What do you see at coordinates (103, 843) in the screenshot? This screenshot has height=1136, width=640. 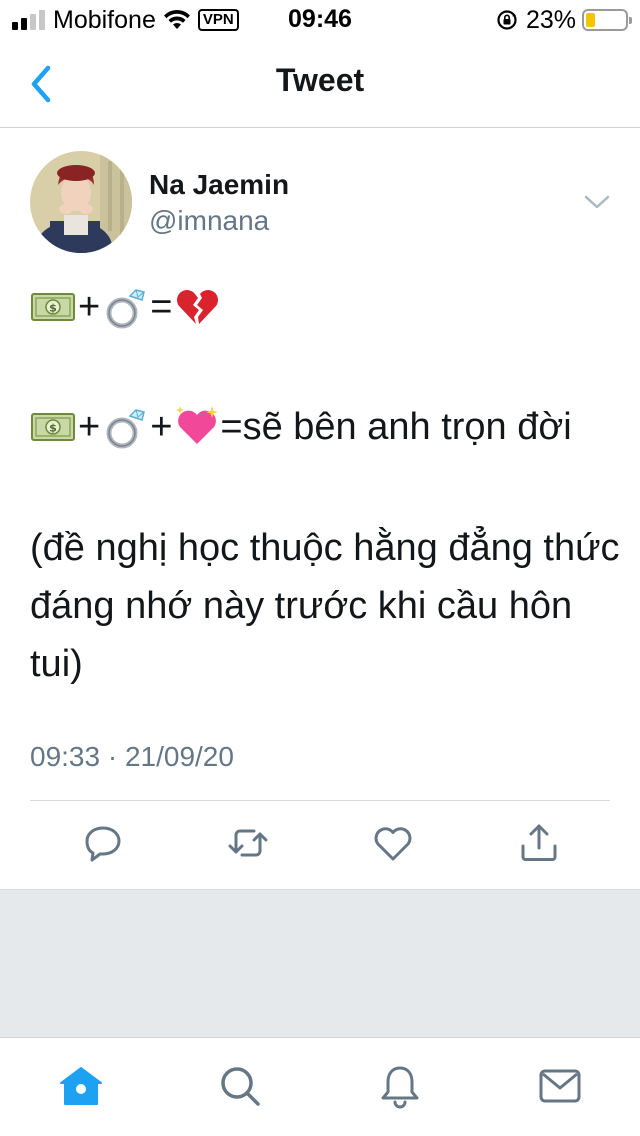 I see `reply-icon` at bounding box center [103, 843].